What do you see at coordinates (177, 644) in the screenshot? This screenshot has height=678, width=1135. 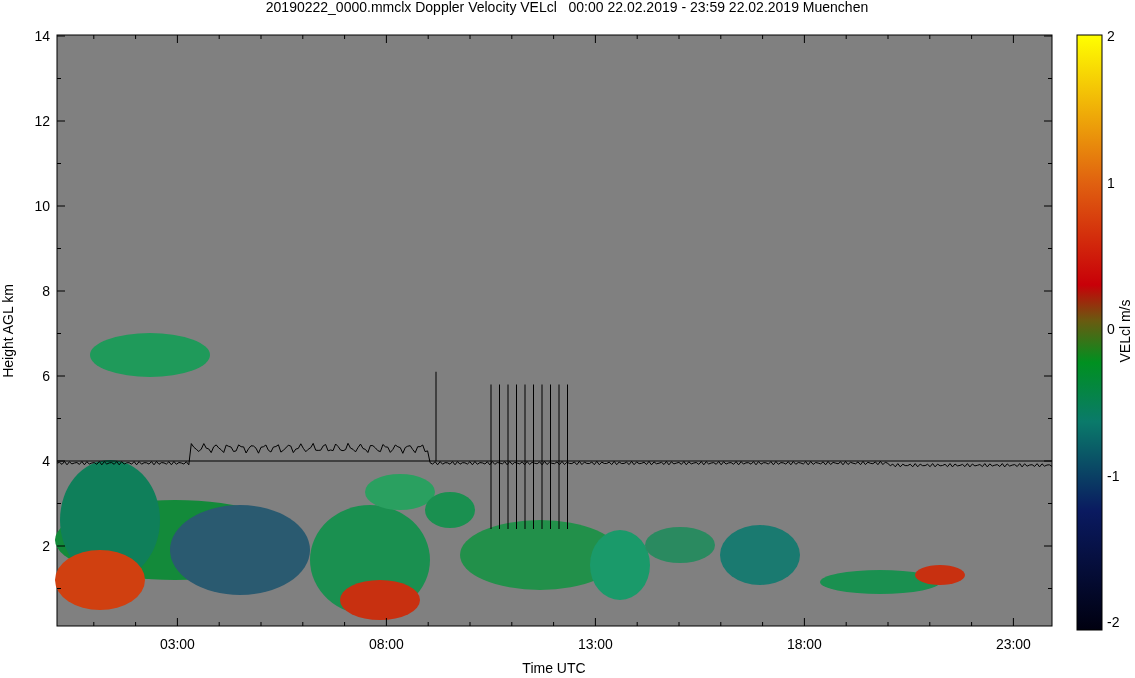 I see `x-tick-label: 03:00` at bounding box center [177, 644].